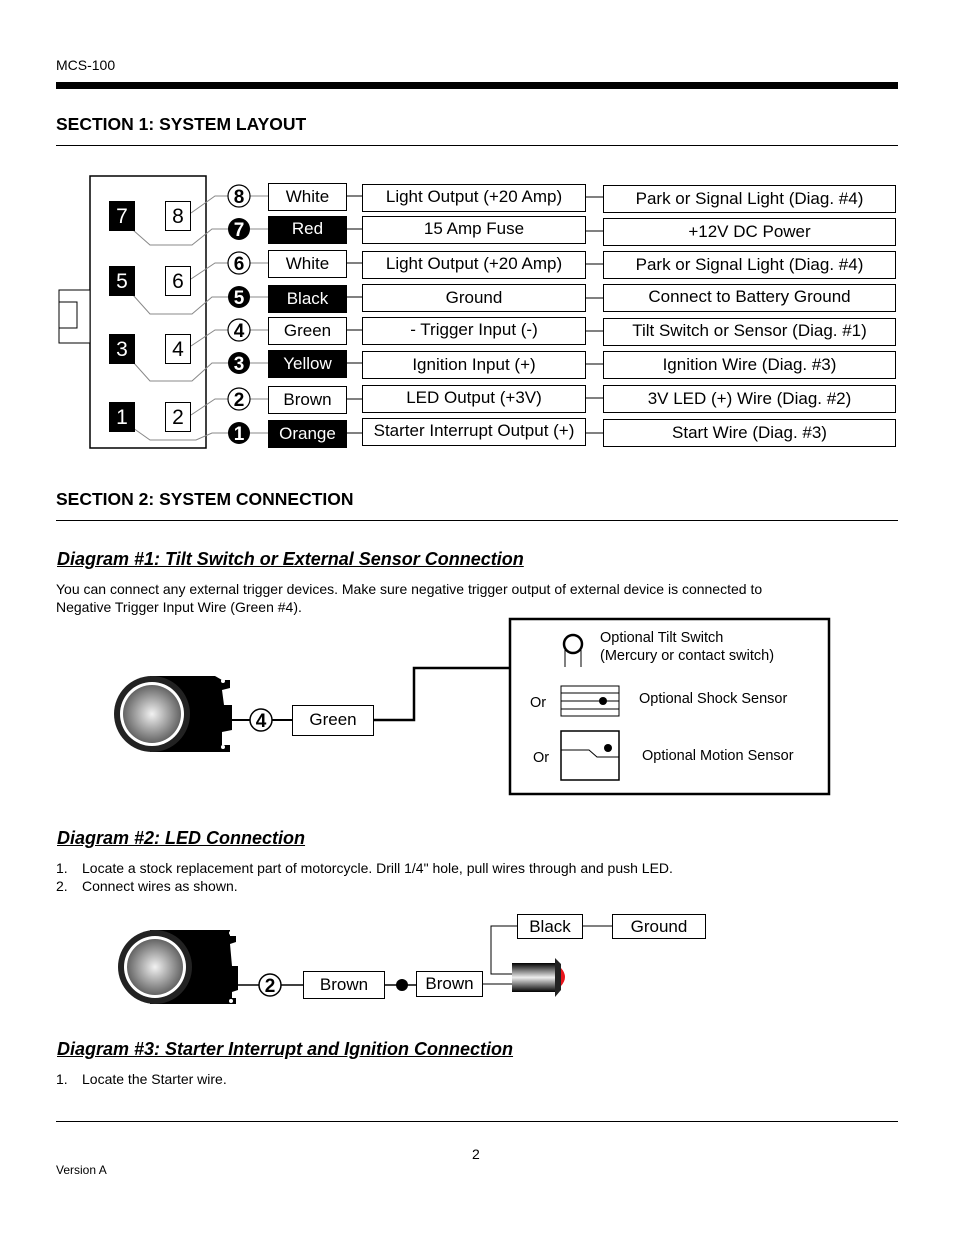 This screenshot has height=1235, width=954. What do you see at coordinates (749, 298) in the screenshot?
I see `wire-destination-5: Connect to Battery Ground` at bounding box center [749, 298].